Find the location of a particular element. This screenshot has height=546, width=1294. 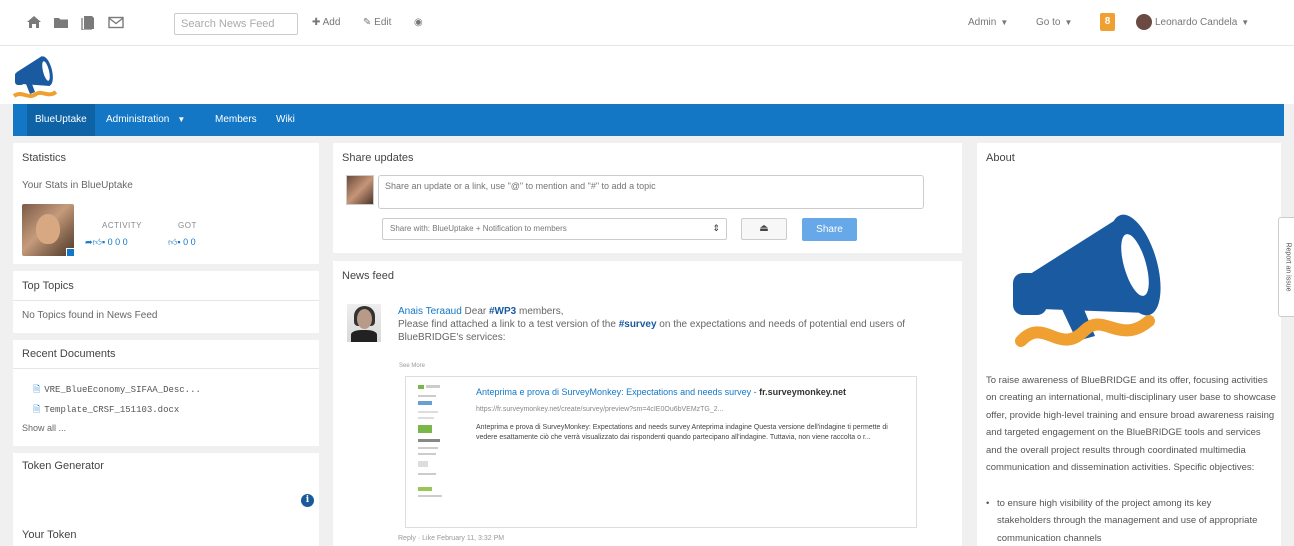

about-title: About is located at coordinates (1000, 158).